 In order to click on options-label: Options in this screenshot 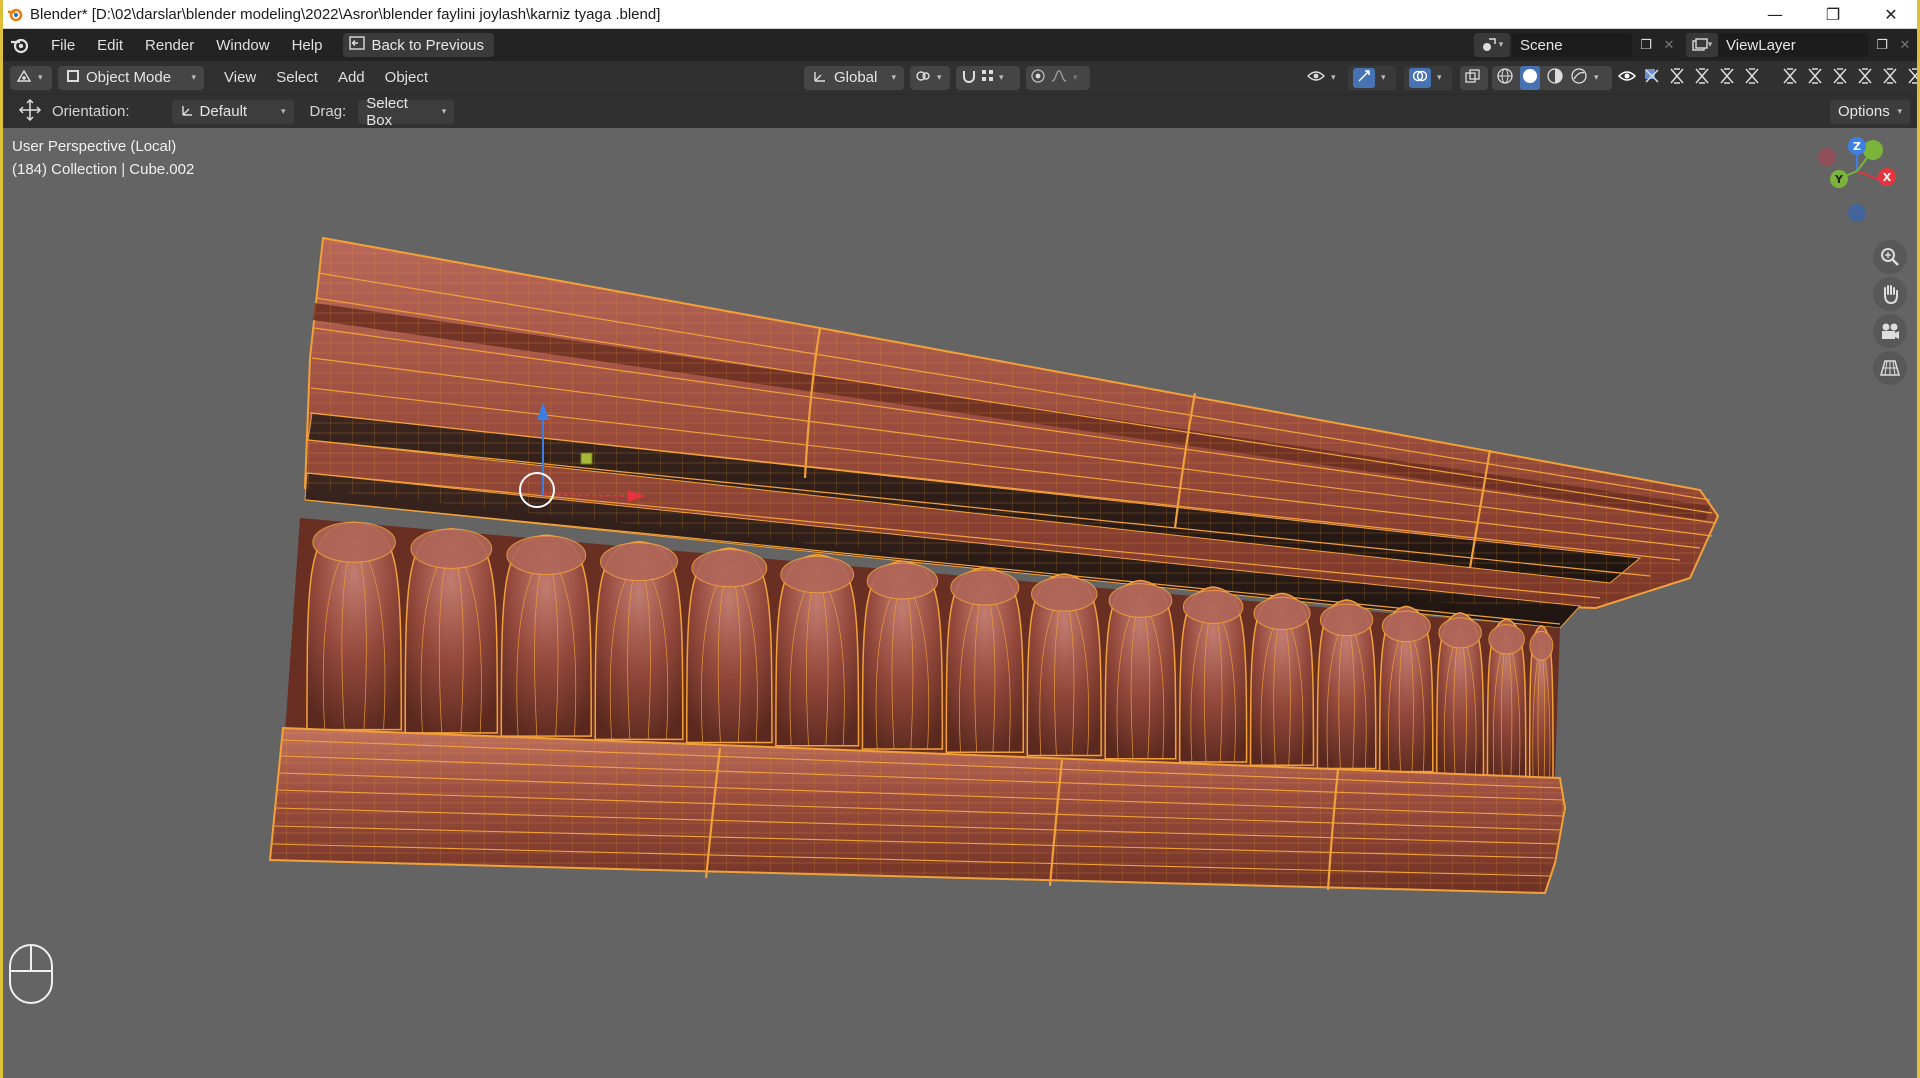, I will do `click(1864, 111)`.